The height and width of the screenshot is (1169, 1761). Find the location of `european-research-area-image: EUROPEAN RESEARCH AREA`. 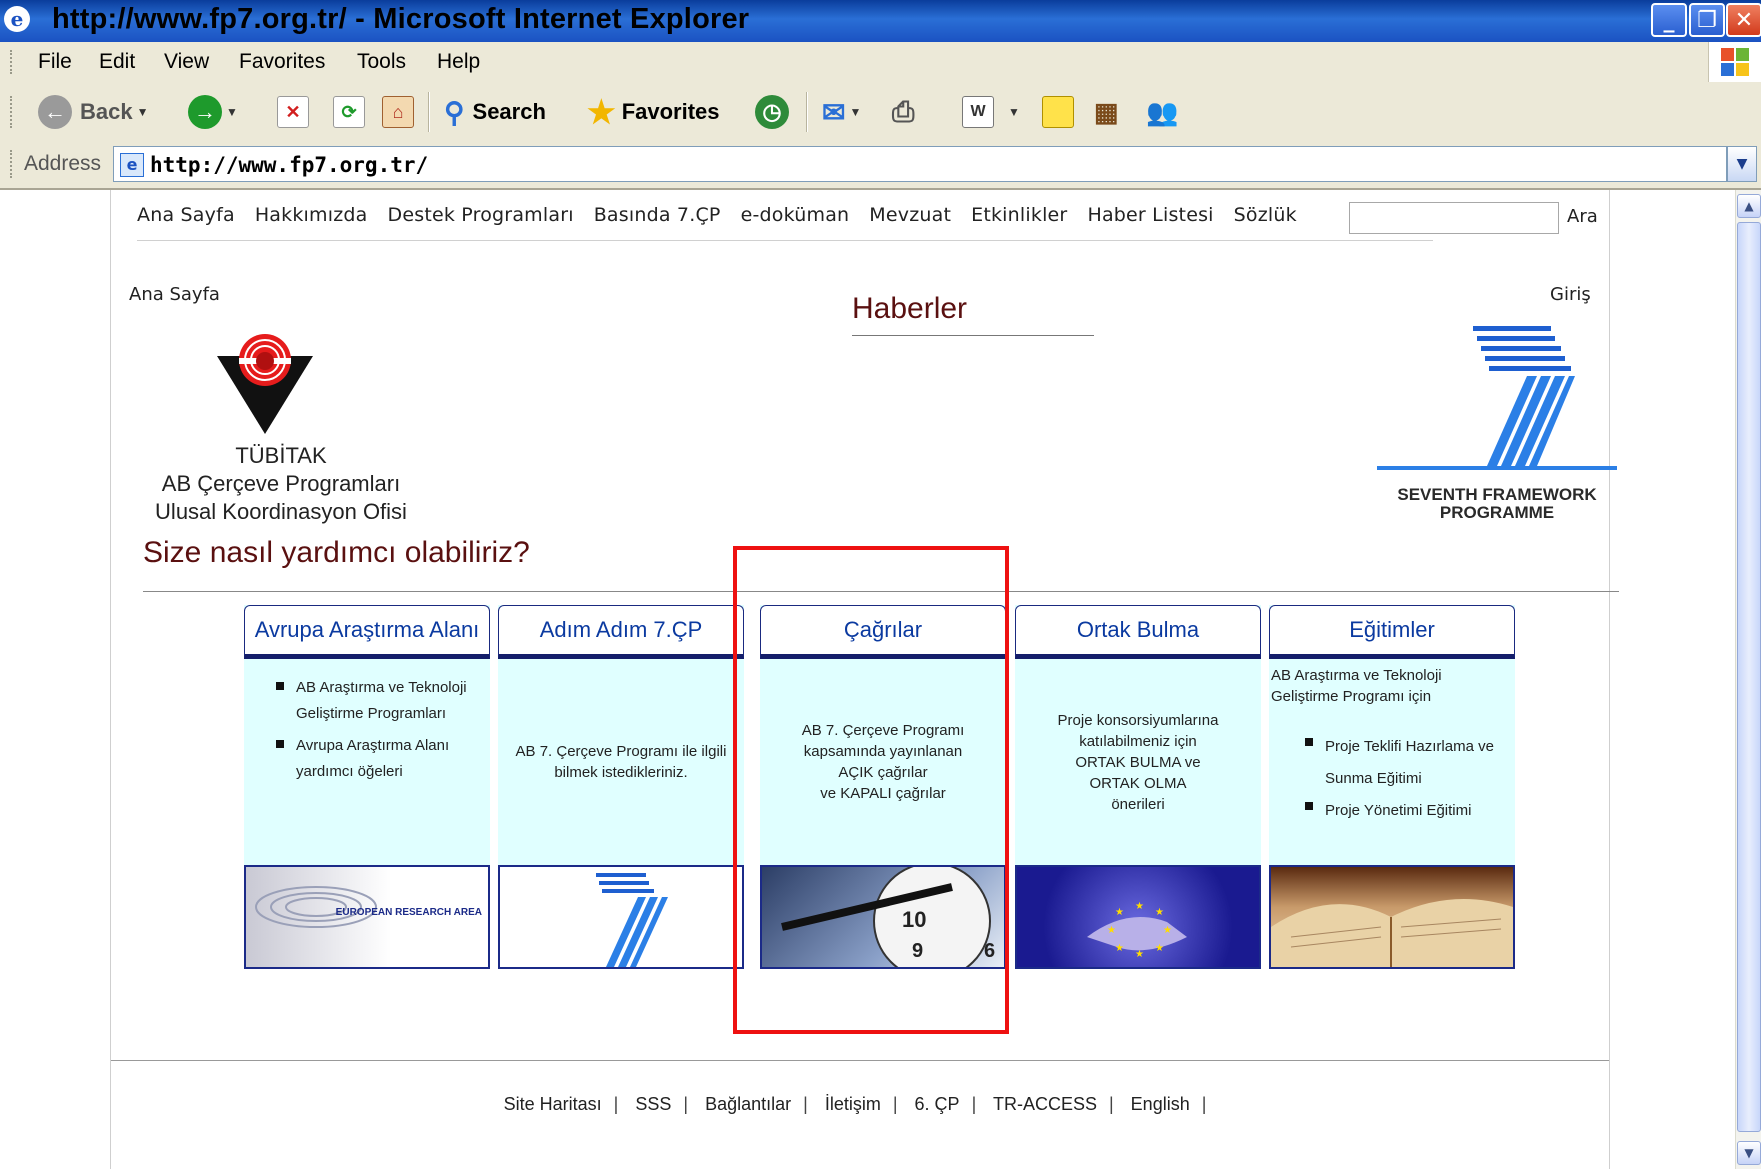

european-research-area-image: EUROPEAN RESEARCH AREA is located at coordinates (367, 917).